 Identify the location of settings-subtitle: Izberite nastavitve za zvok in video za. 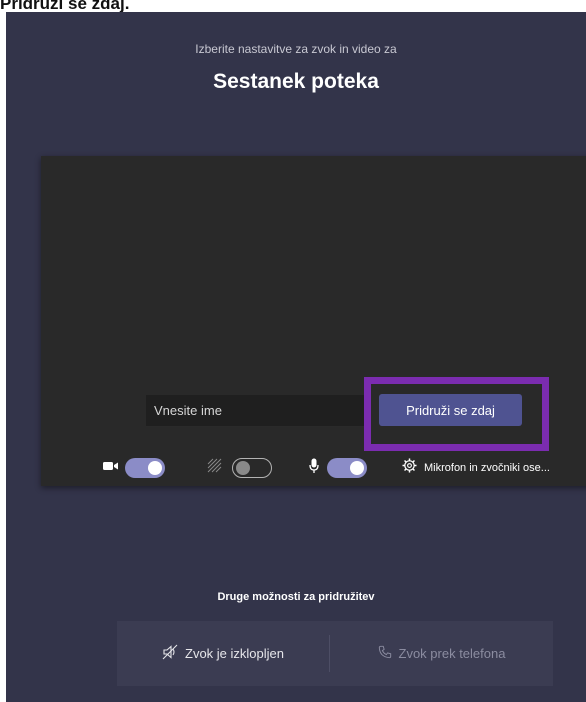
(296, 49).